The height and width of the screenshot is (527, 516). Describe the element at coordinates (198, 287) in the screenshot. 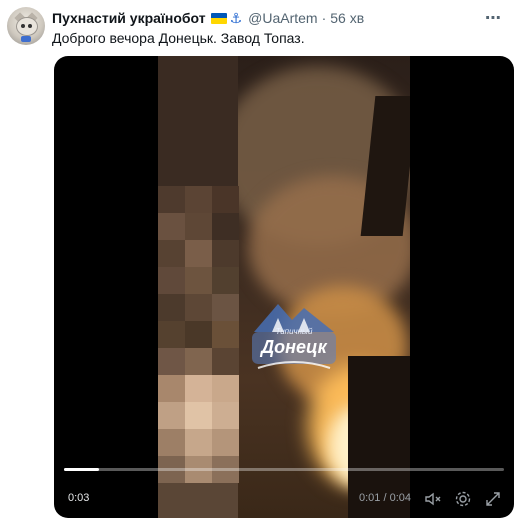

I see `pixelated-region` at that location.